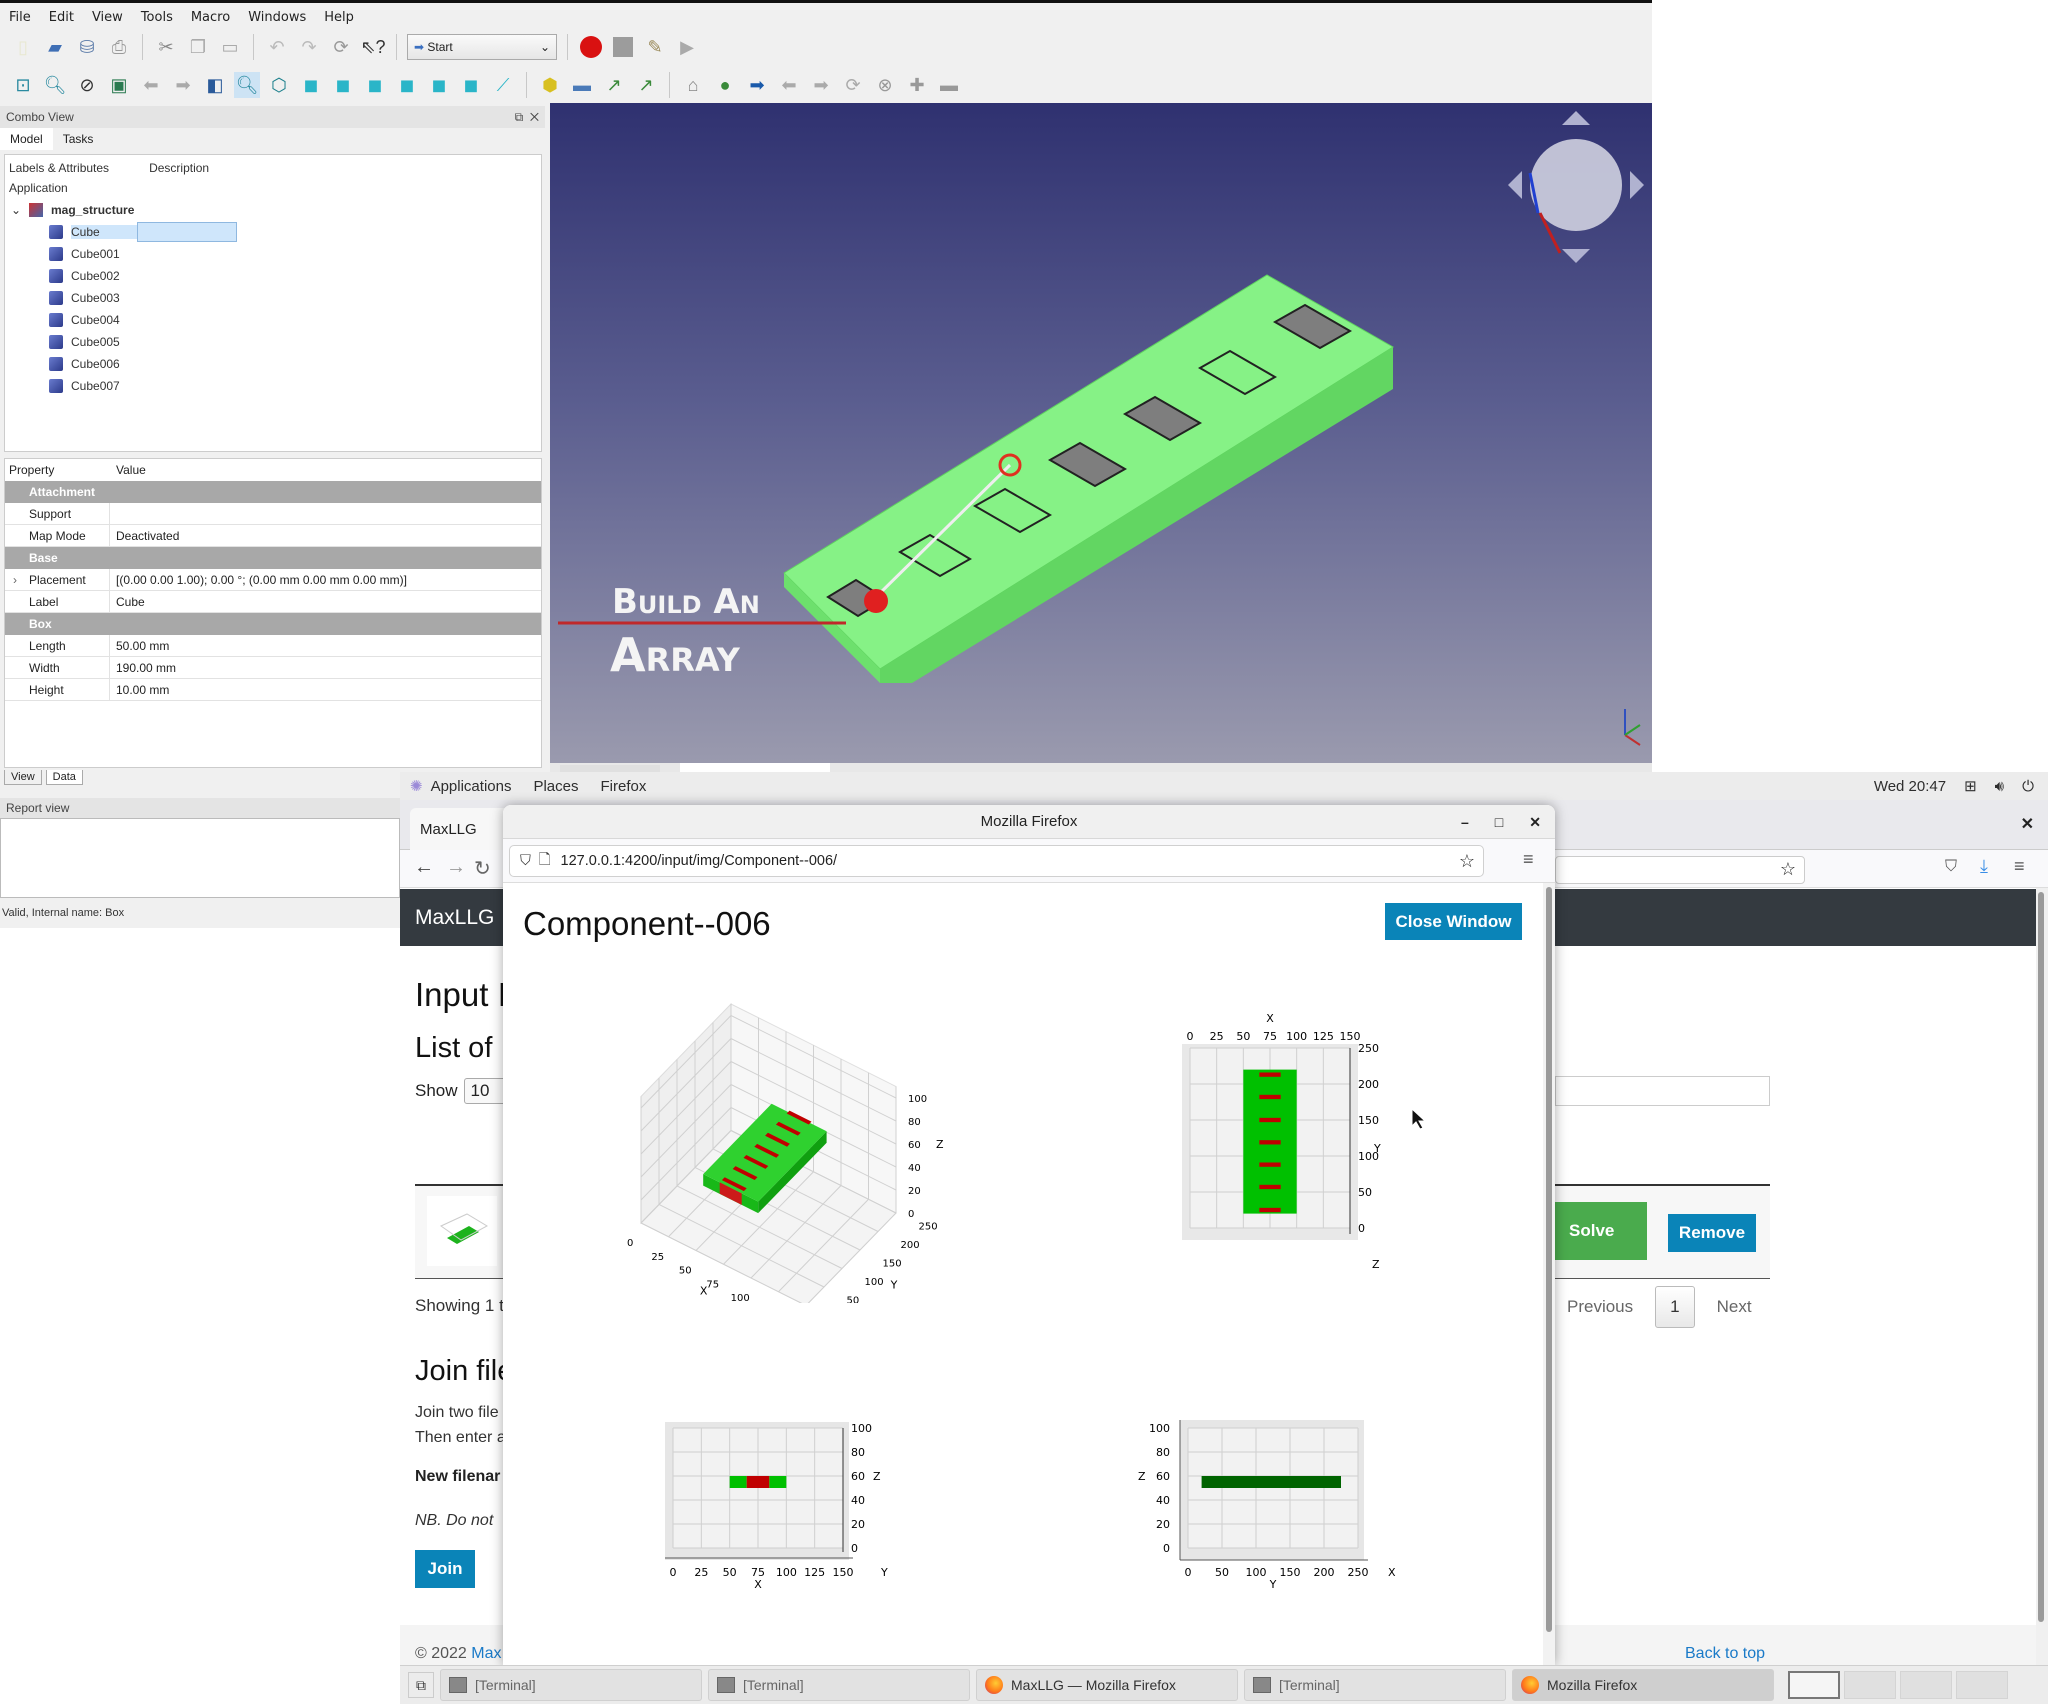 The image size is (2048, 1704). What do you see at coordinates (20, 18) in the screenshot?
I see `menu-file: File` at bounding box center [20, 18].